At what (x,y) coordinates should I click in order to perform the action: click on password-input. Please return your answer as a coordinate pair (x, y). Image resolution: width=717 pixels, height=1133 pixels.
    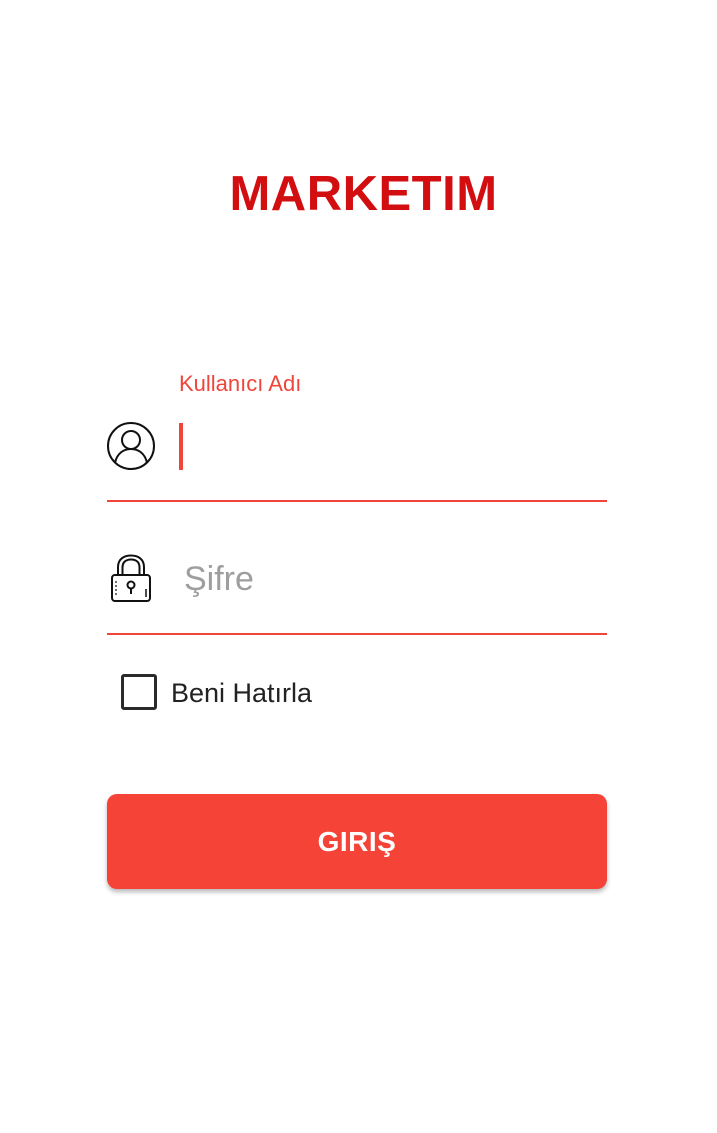
    Looking at the image, I should click on (395, 579).